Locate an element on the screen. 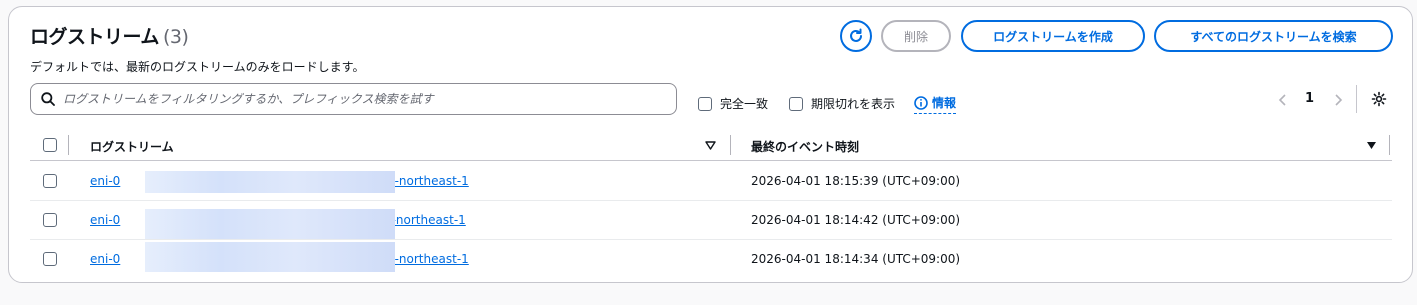 The width and height of the screenshot is (1417, 305). exact-match-label: 完全一致 is located at coordinates (744, 104).